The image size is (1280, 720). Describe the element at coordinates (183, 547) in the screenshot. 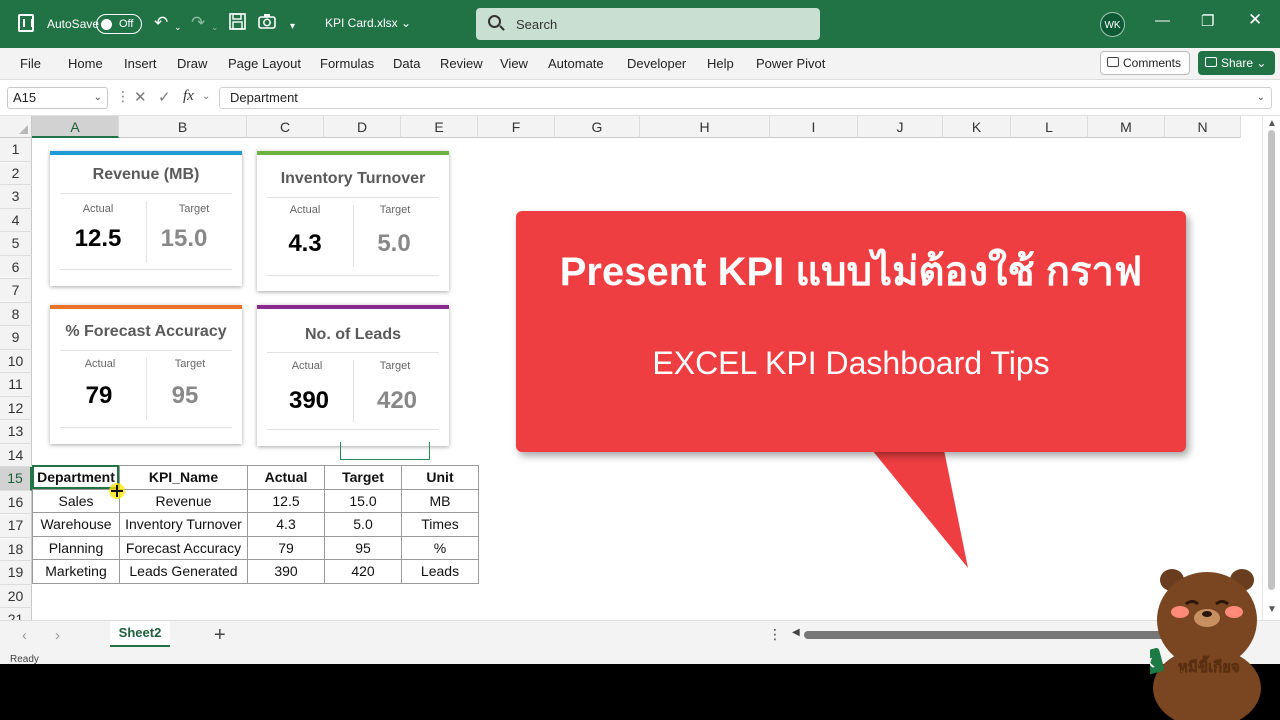

I see `table-cell: Forecast Accuracy` at that location.